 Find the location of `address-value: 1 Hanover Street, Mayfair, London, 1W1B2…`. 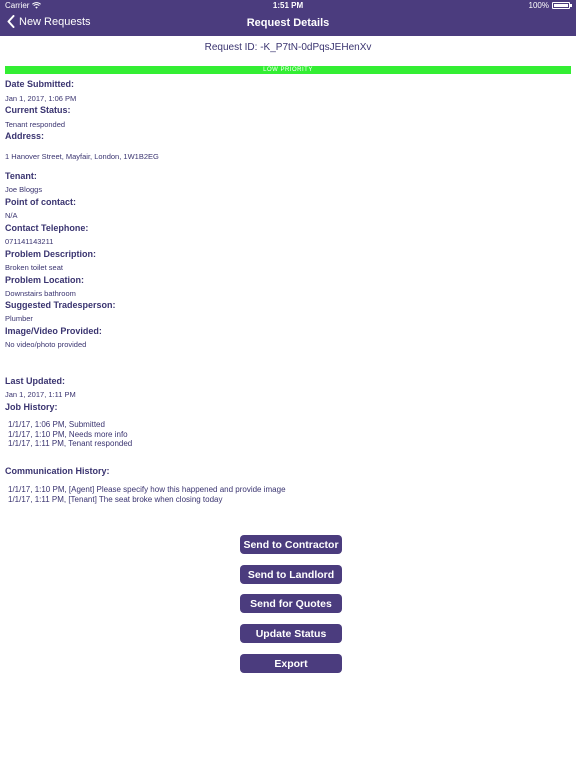

address-value: 1 Hanover Street, Mayfair, London, 1W1B2… is located at coordinates (82, 156).